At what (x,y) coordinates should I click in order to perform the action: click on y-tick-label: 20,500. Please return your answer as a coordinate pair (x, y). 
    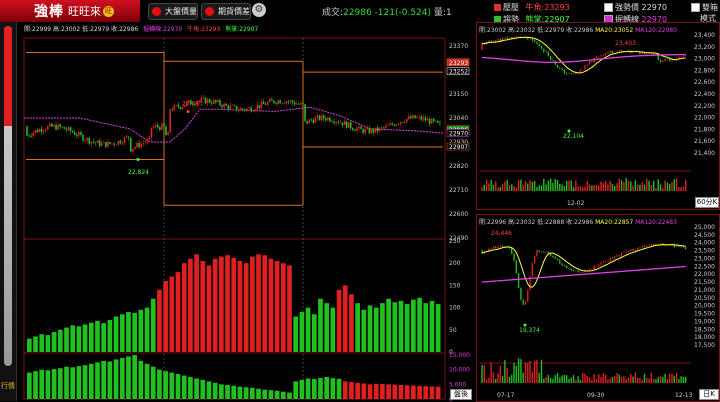
    Looking at the image, I should click on (704, 298).